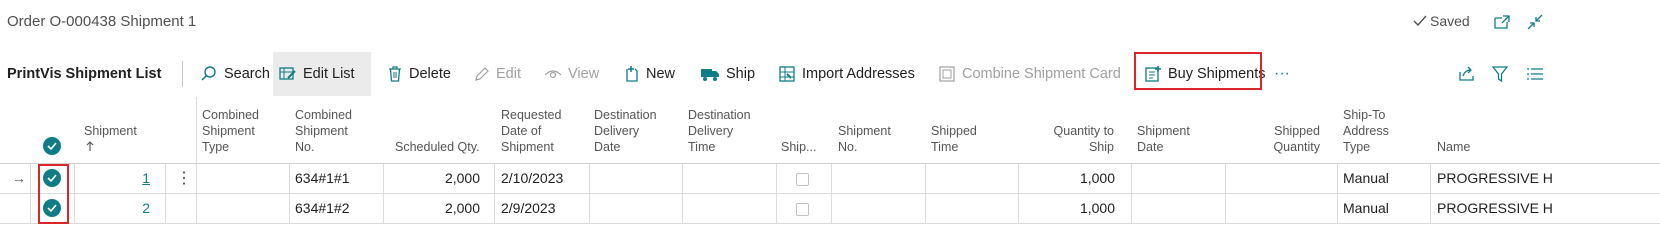 This screenshot has height=245, width=1660. What do you see at coordinates (787, 74) in the screenshot?
I see `import-addresses-icon` at bounding box center [787, 74].